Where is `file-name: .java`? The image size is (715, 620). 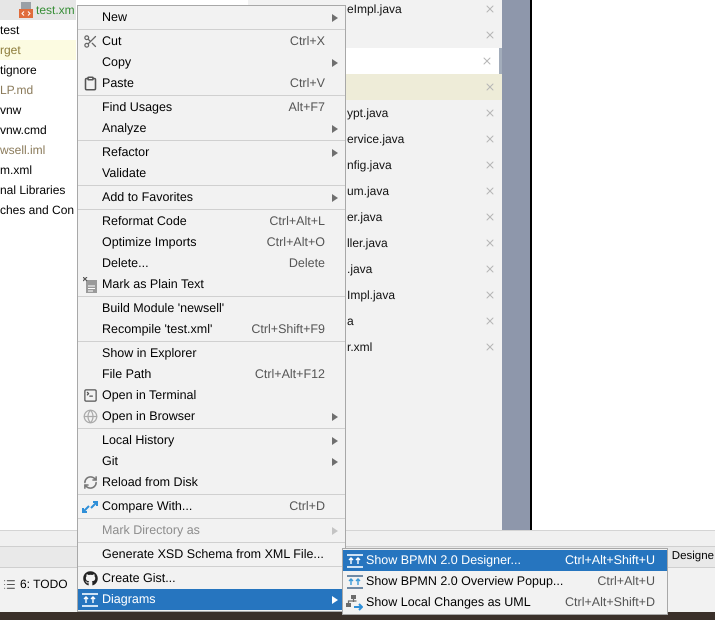 file-name: .java is located at coordinates (359, 269).